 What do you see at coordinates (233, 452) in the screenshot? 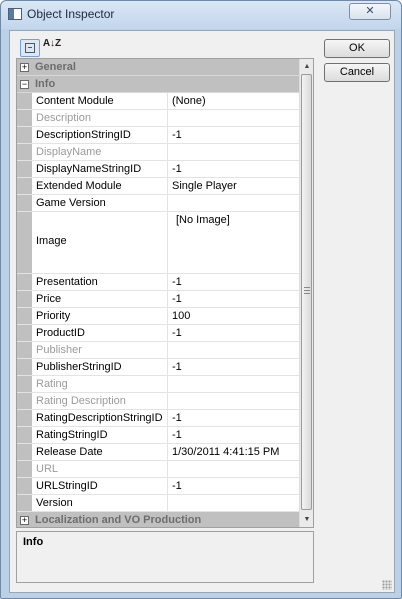
I see `property-value: 1/30/2011 4:41:15 PM` at bounding box center [233, 452].